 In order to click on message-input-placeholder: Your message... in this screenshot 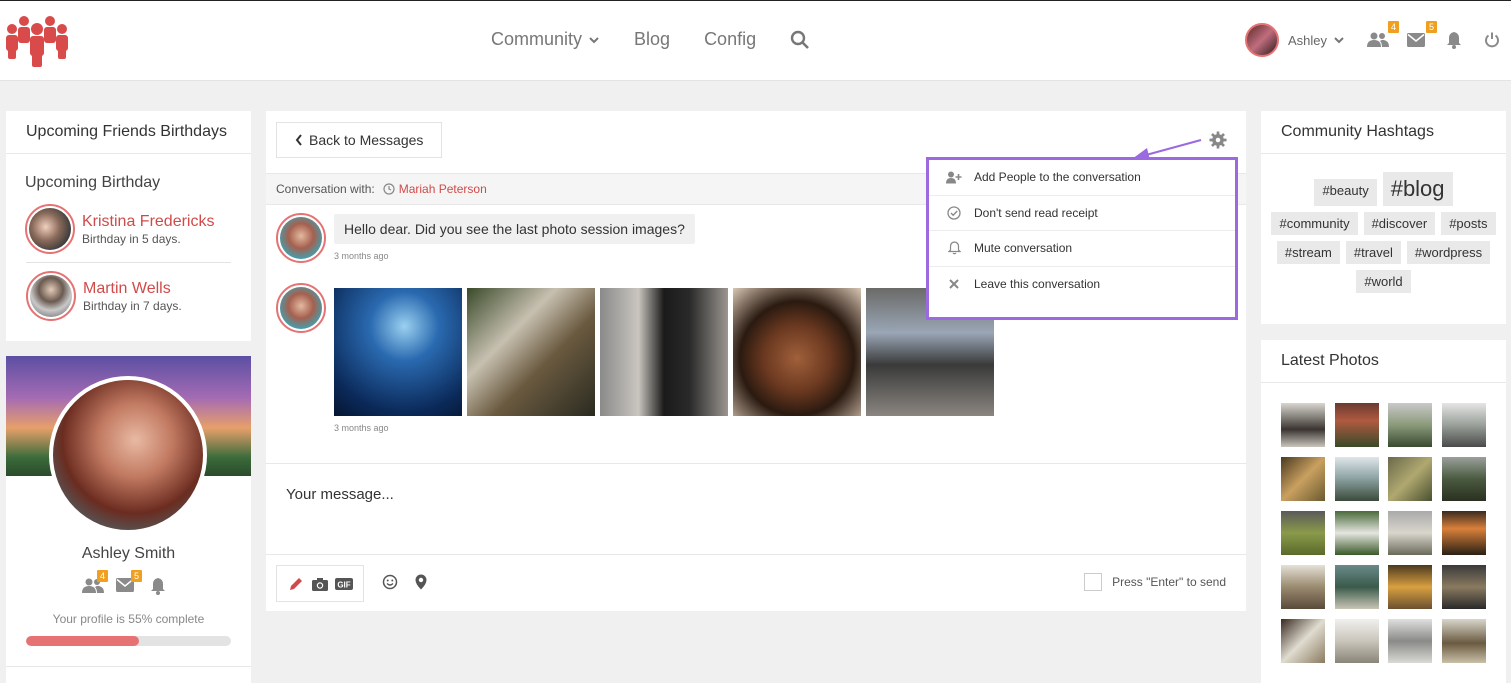, I will do `click(340, 494)`.